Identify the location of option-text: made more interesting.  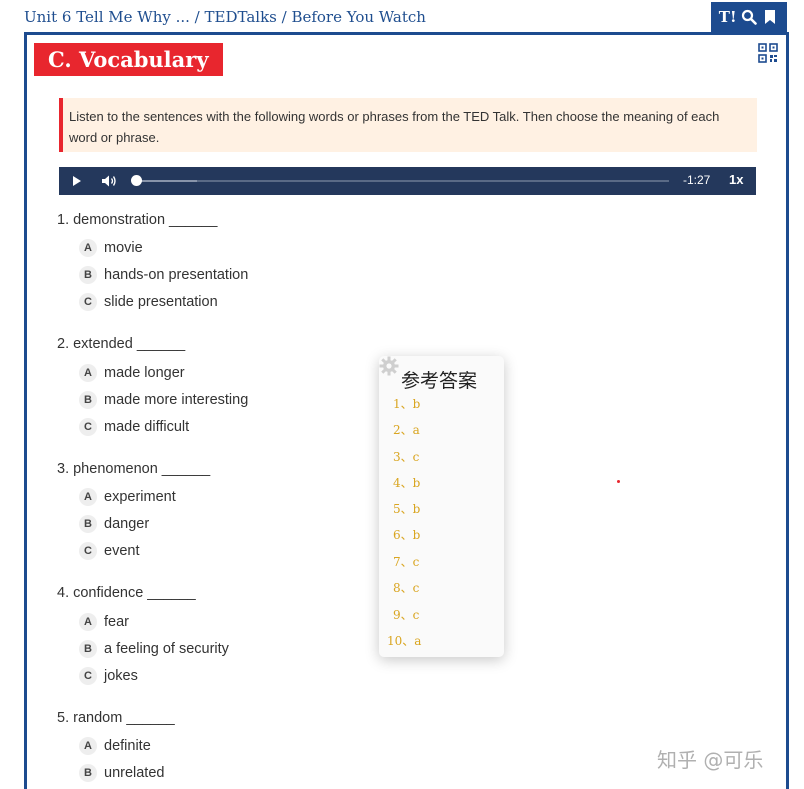
(176, 400).